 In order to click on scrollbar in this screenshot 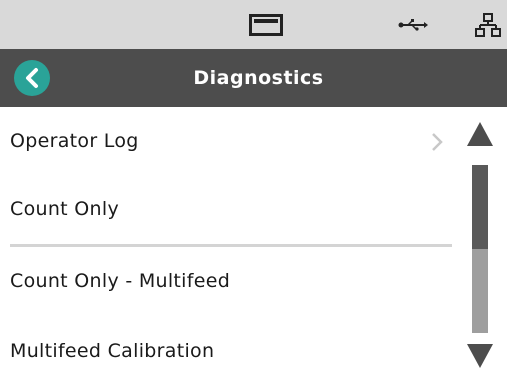, I will do `click(479, 242)`.